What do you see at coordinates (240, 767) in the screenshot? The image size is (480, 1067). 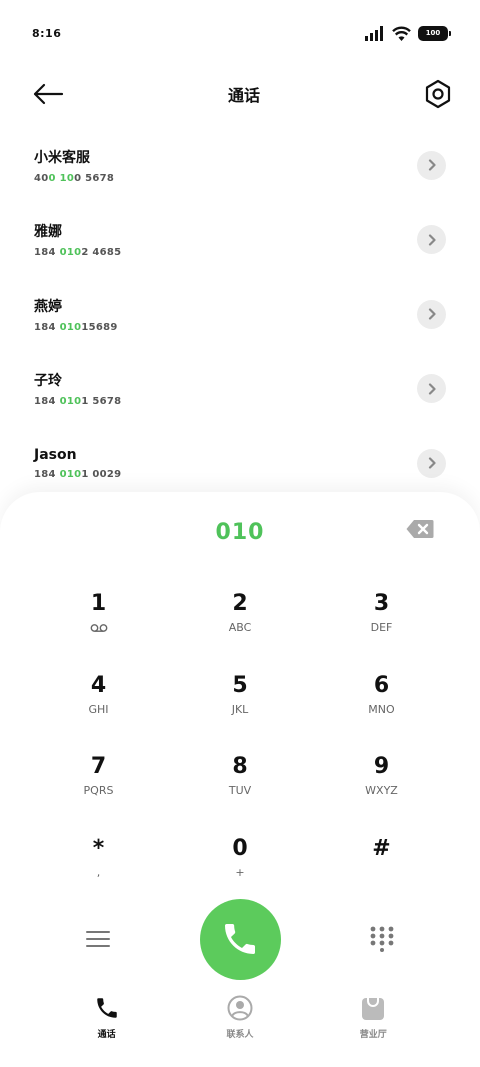 I see `key-digit: 8` at bounding box center [240, 767].